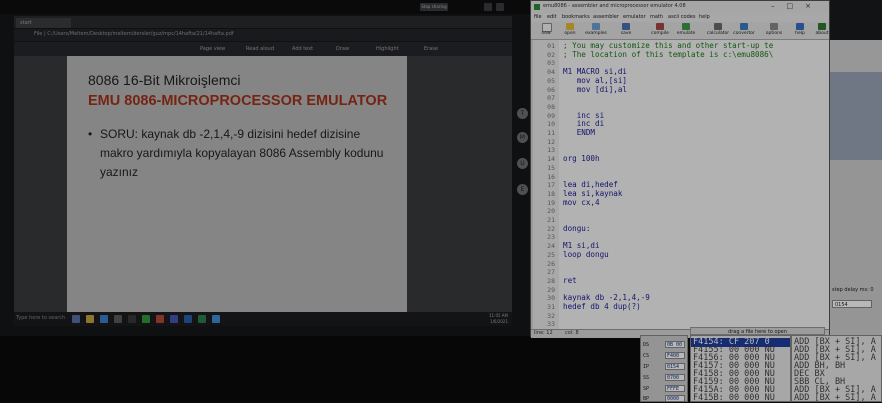  Describe the element at coordinates (734, 398) in the screenshot. I see `memory-row: F415B: 00 000 NU` at that location.